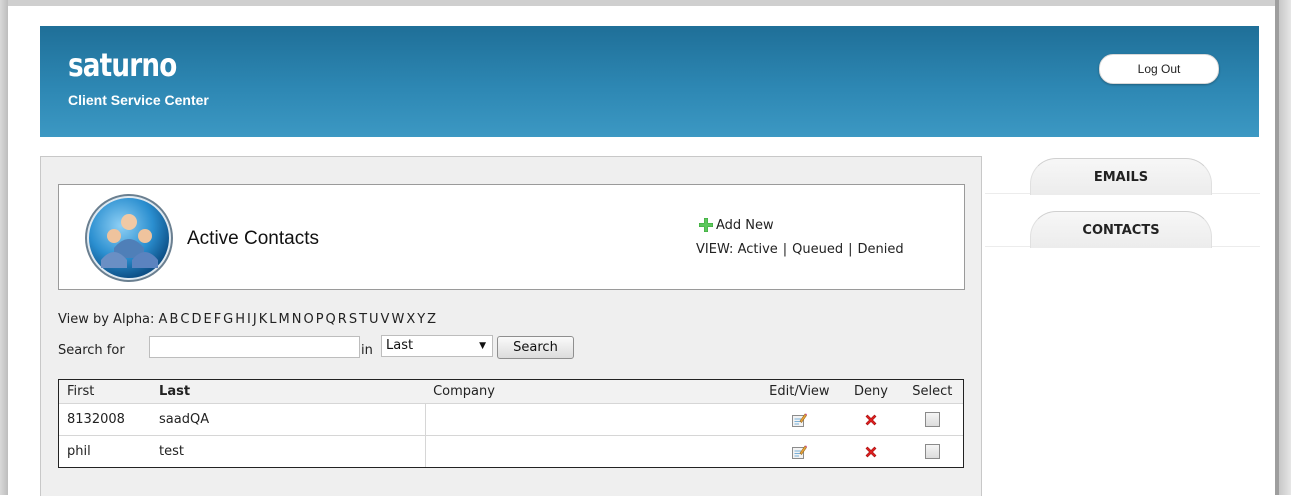 This screenshot has height=496, width=1291. What do you see at coordinates (297, 319) in the screenshot?
I see `alpha-link-n: N` at bounding box center [297, 319].